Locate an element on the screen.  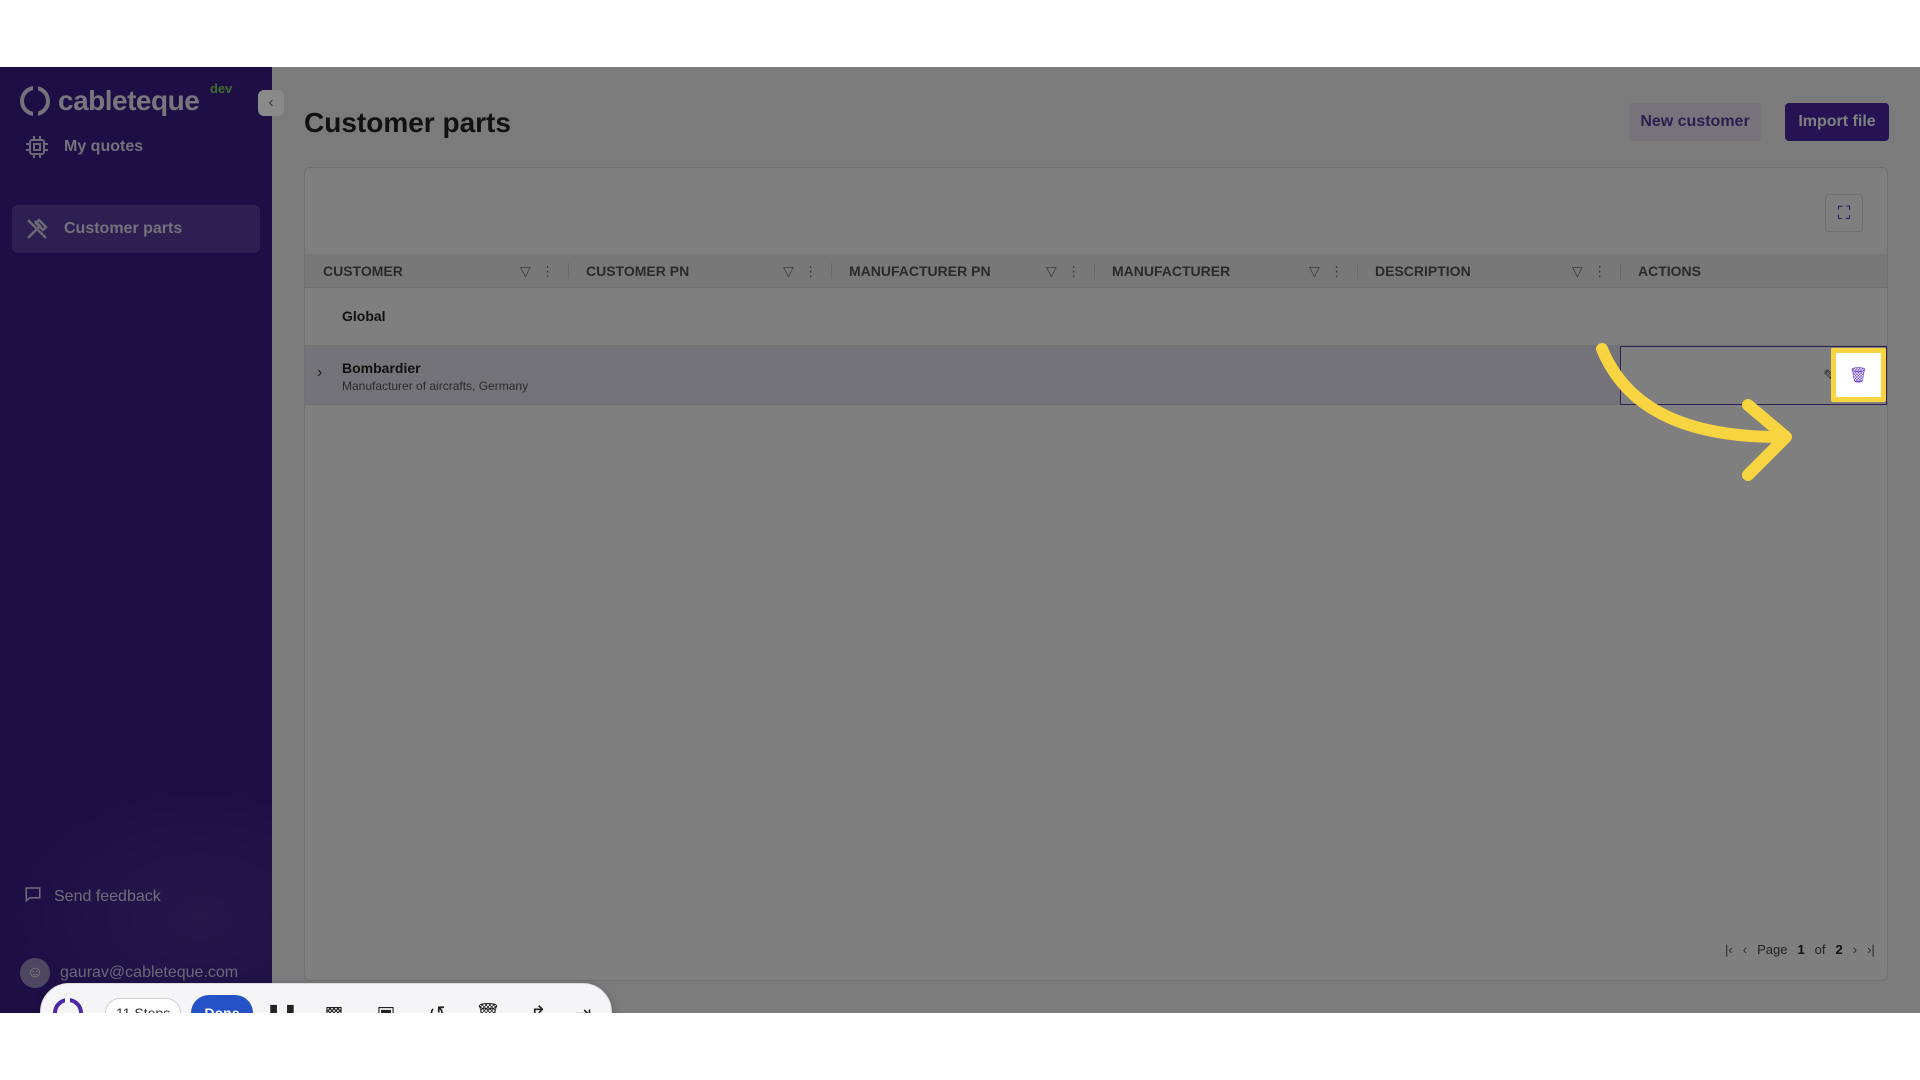
steps-counter: 11 Steps is located at coordinates (143, 1005).